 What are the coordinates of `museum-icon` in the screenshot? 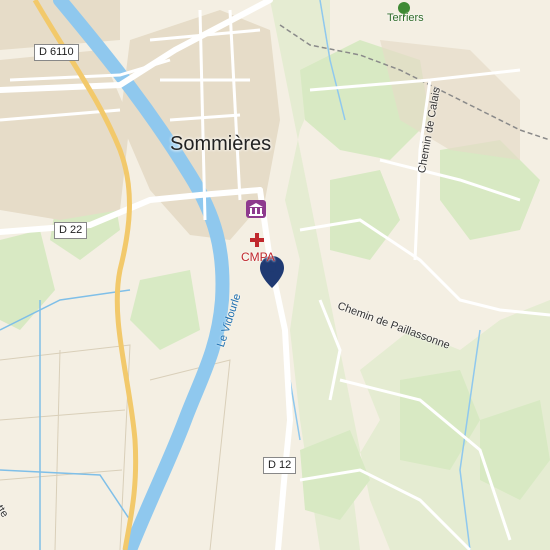 It's located at (256, 209).